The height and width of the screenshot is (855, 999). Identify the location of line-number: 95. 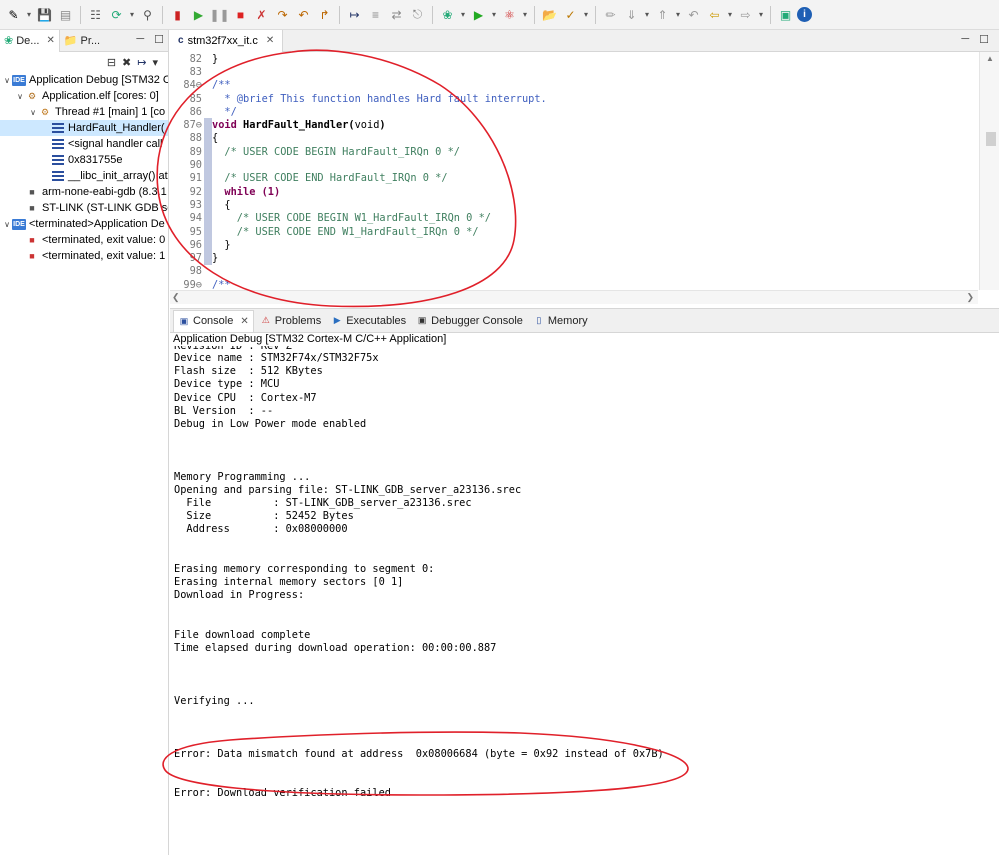
(195, 231).